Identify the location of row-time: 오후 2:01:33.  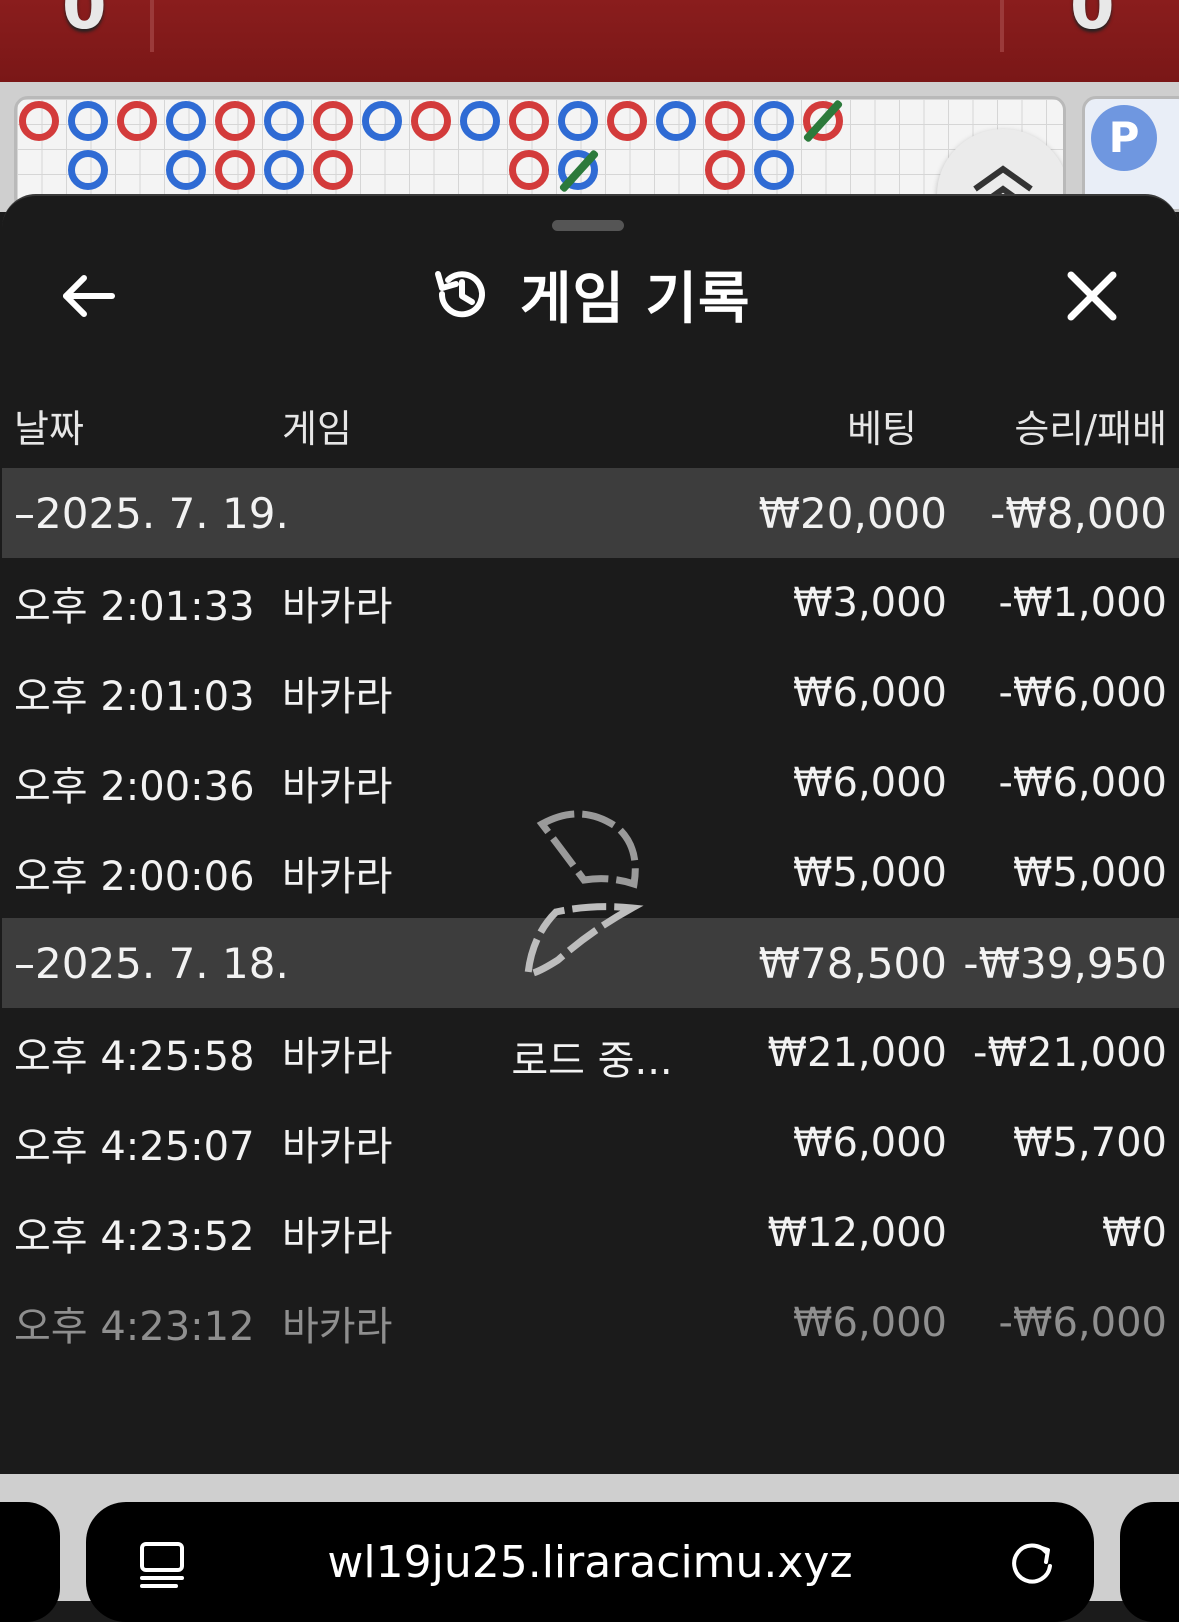
(134, 607).